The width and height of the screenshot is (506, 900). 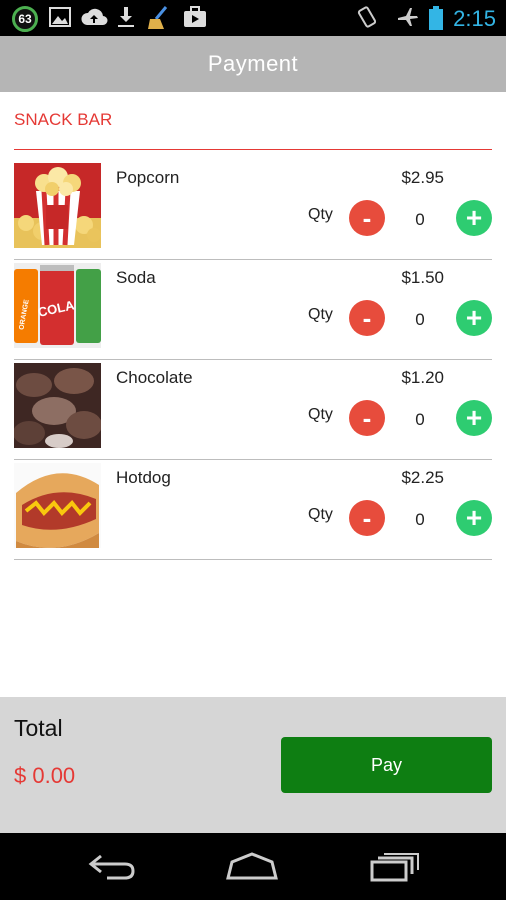 I want to click on briefcase-icon, so click(x=195, y=16).